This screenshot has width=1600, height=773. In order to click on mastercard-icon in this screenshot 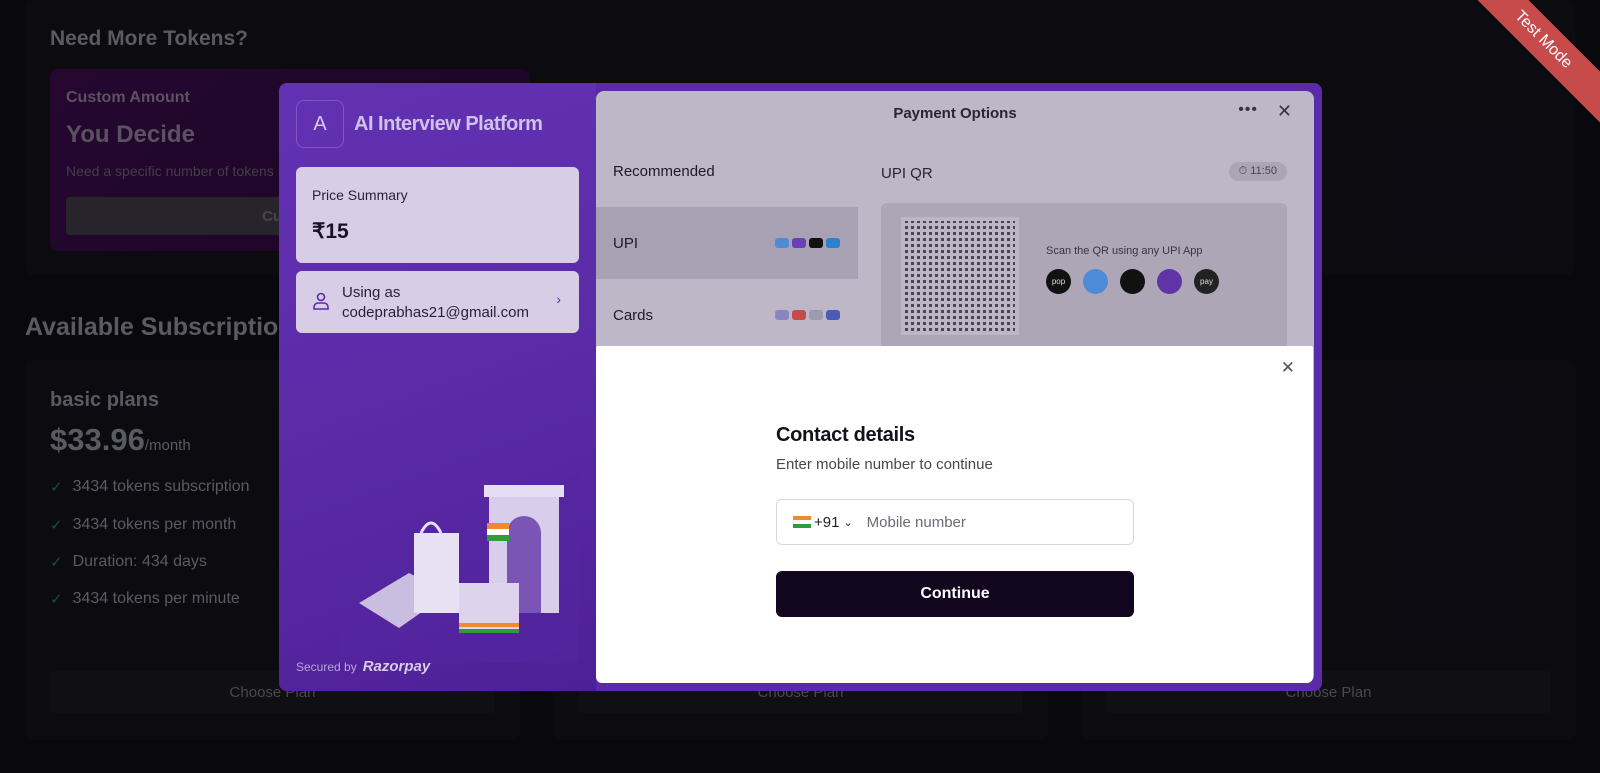, I will do `click(799, 315)`.